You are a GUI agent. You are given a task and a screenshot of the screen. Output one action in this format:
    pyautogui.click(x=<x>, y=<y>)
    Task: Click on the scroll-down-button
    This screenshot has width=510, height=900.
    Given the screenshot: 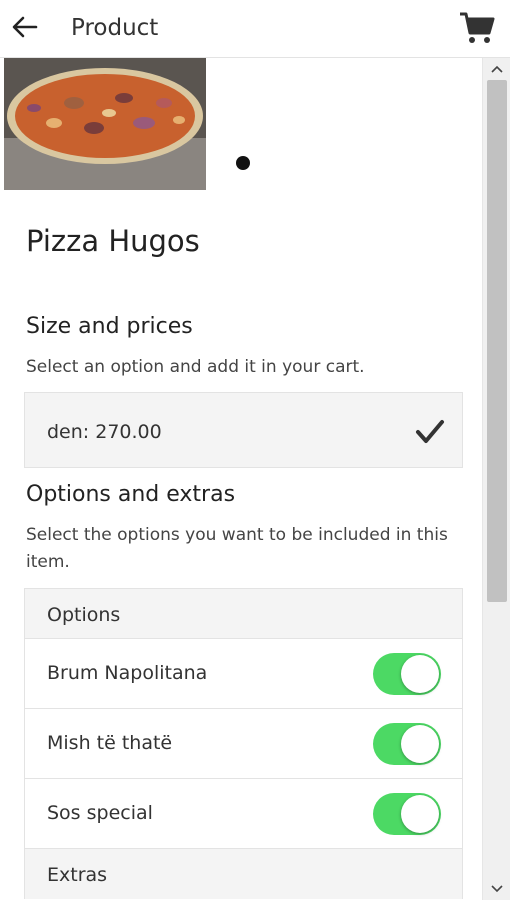 What is the action you would take?
    pyautogui.click(x=496, y=889)
    